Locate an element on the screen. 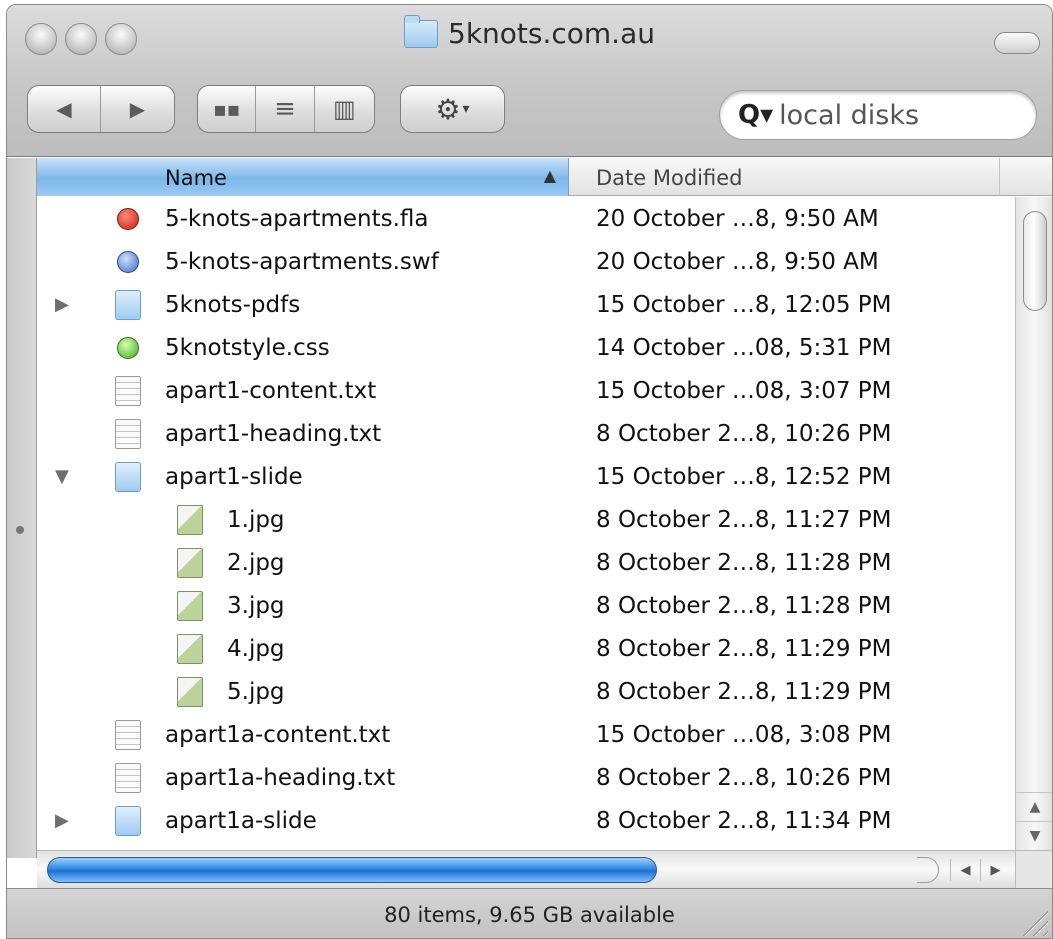 The image size is (1053, 939). file-name: 1.jpg is located at coordinates (256, 520).